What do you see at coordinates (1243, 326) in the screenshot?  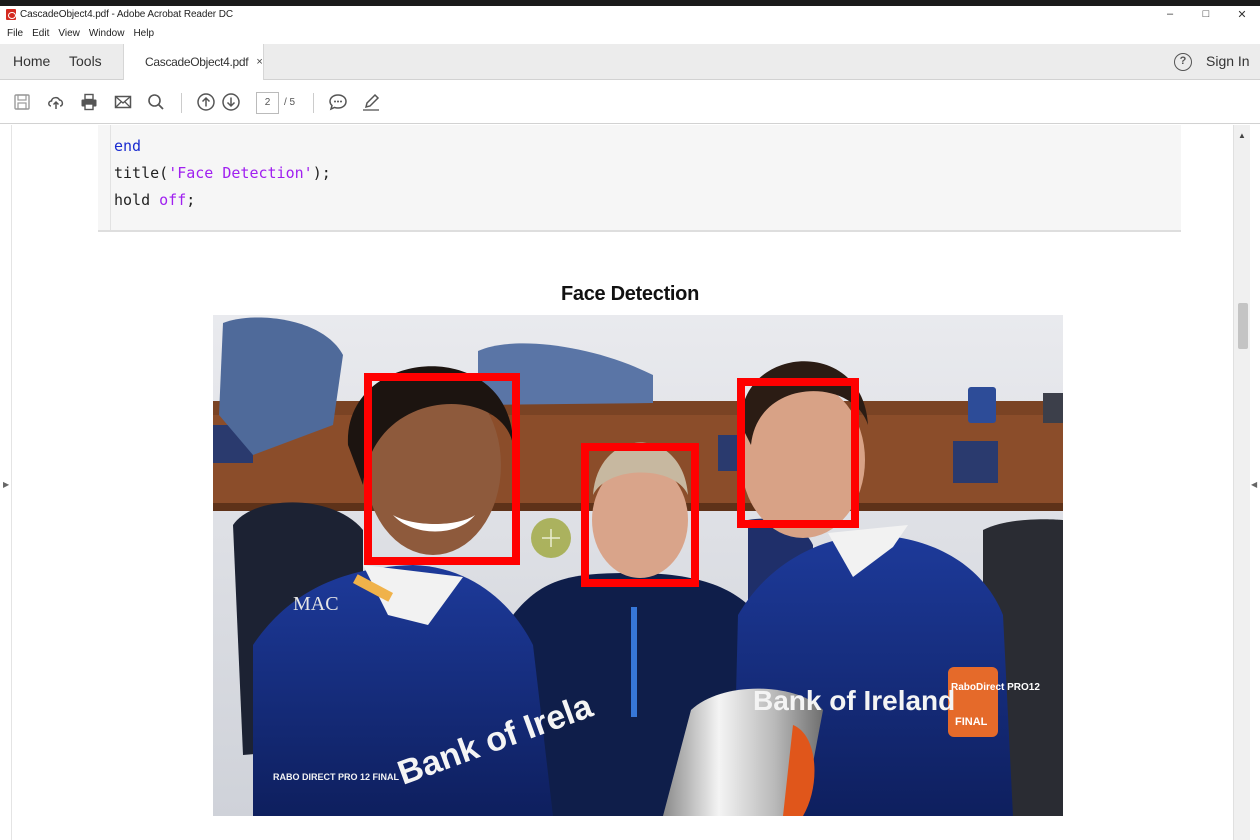 I see `scrollbar-thumb` at bounding box center [1243, 326].